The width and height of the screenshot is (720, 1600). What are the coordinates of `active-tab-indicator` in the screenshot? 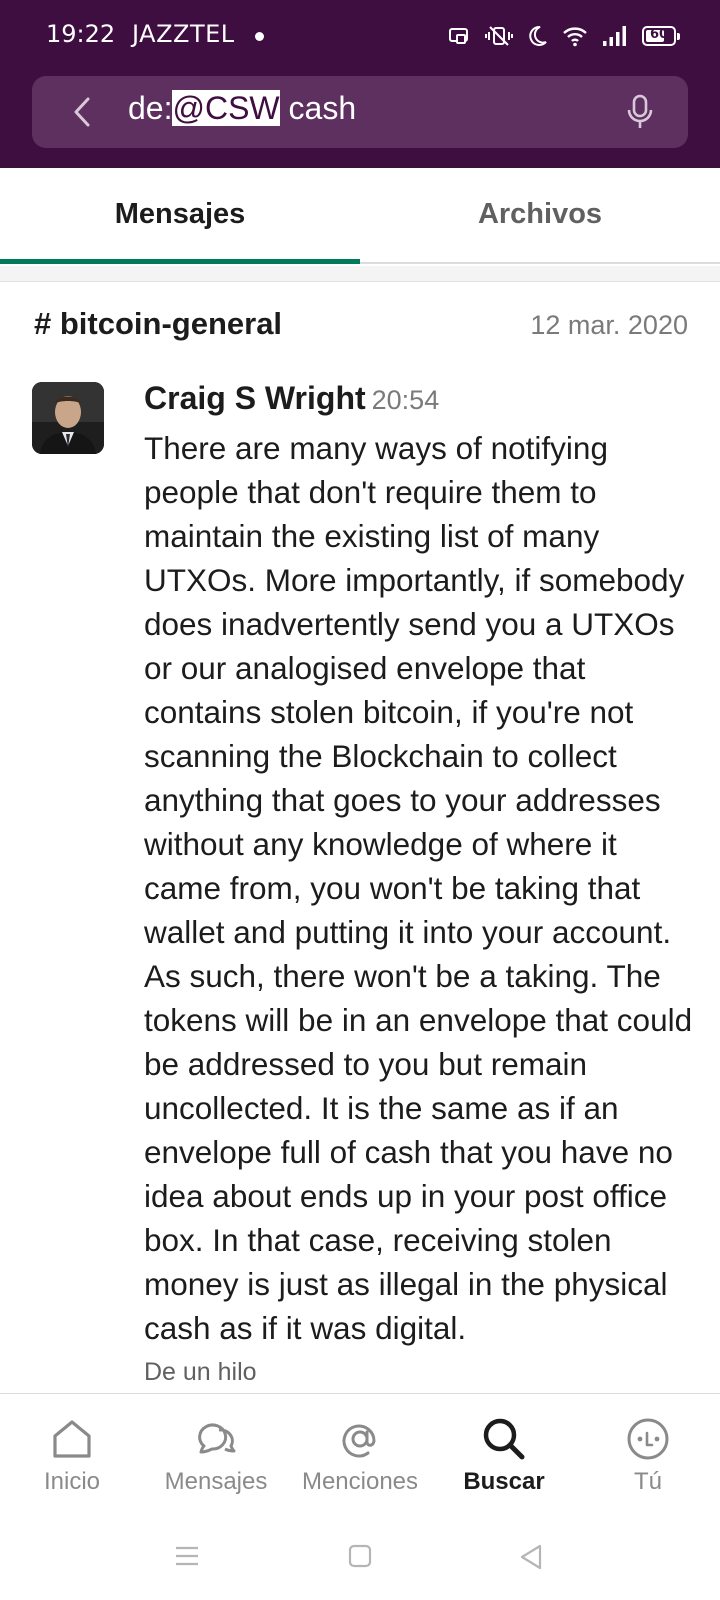 It's located at (180, 261).